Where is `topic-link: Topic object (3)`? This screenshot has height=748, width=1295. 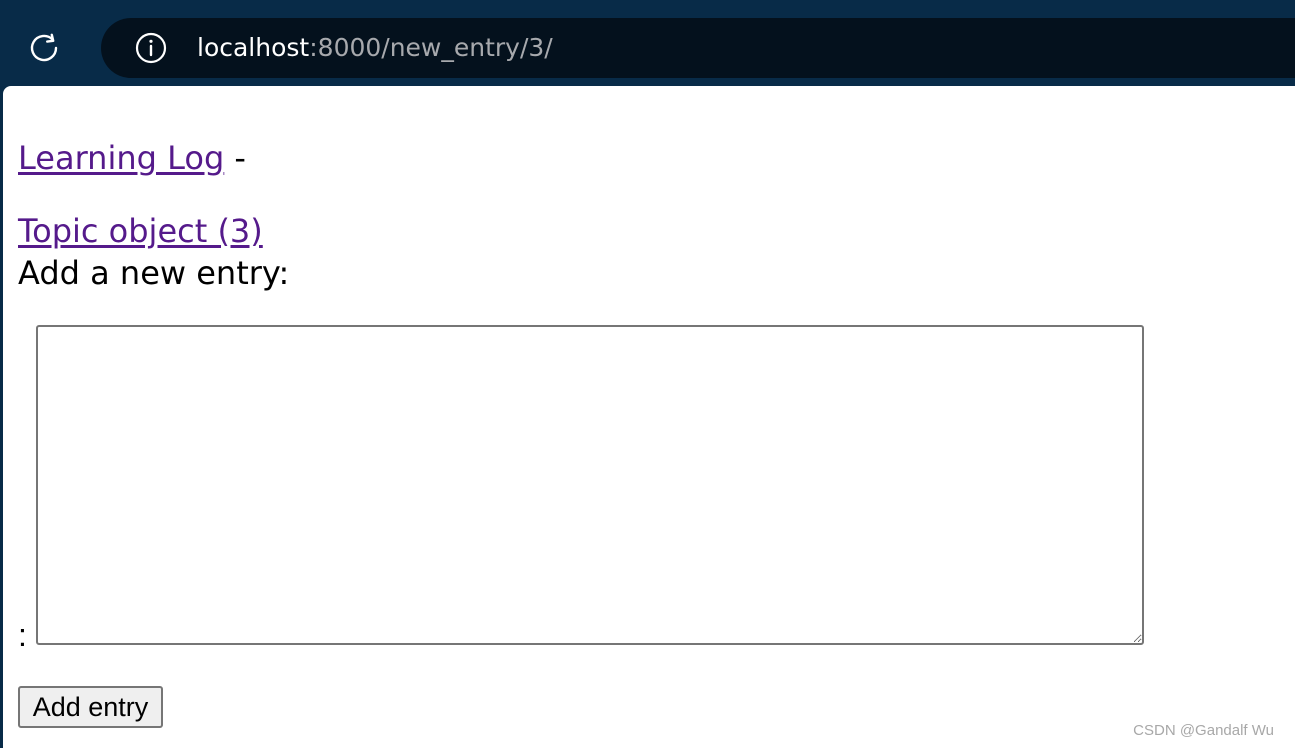
topic-link: Topic object (3) is located at coordinates (140, 231).